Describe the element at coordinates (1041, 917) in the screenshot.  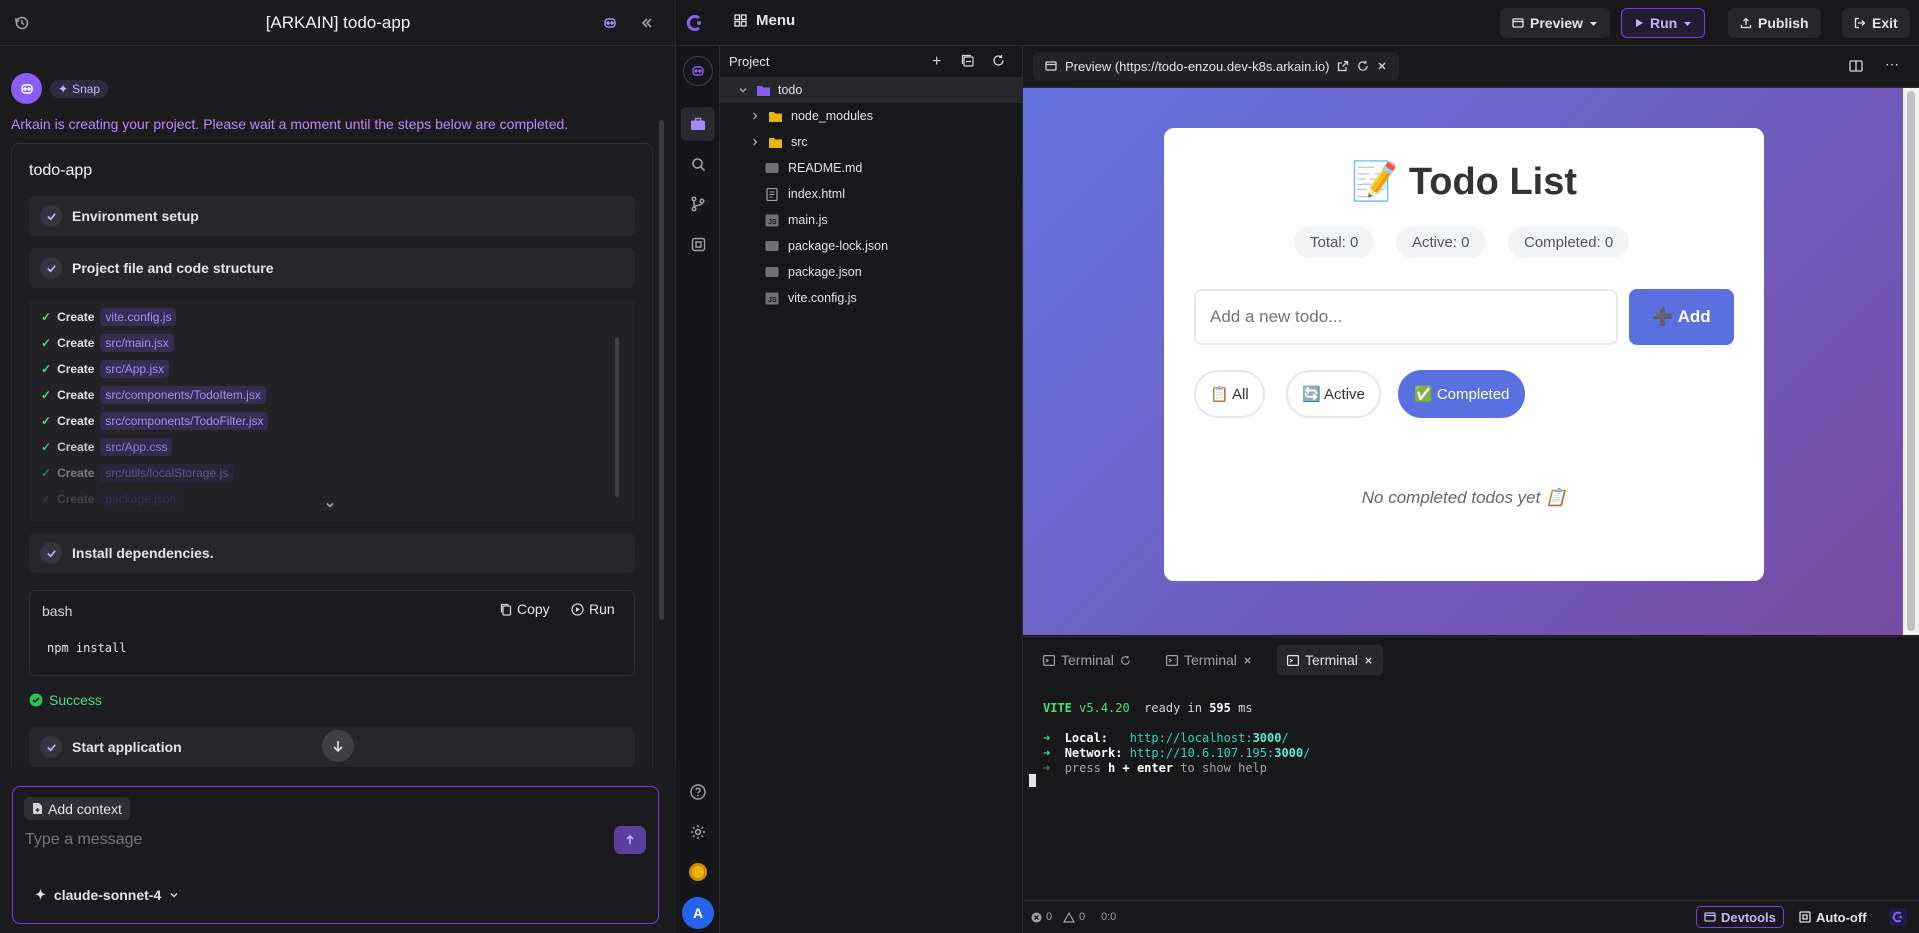
I see `error-count: 0` at that location.